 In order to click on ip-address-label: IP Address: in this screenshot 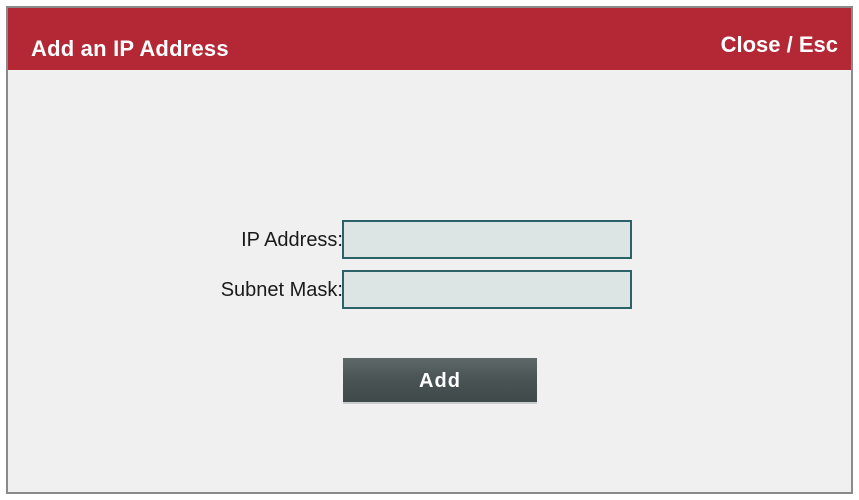, I will do `click(292, 240)`.